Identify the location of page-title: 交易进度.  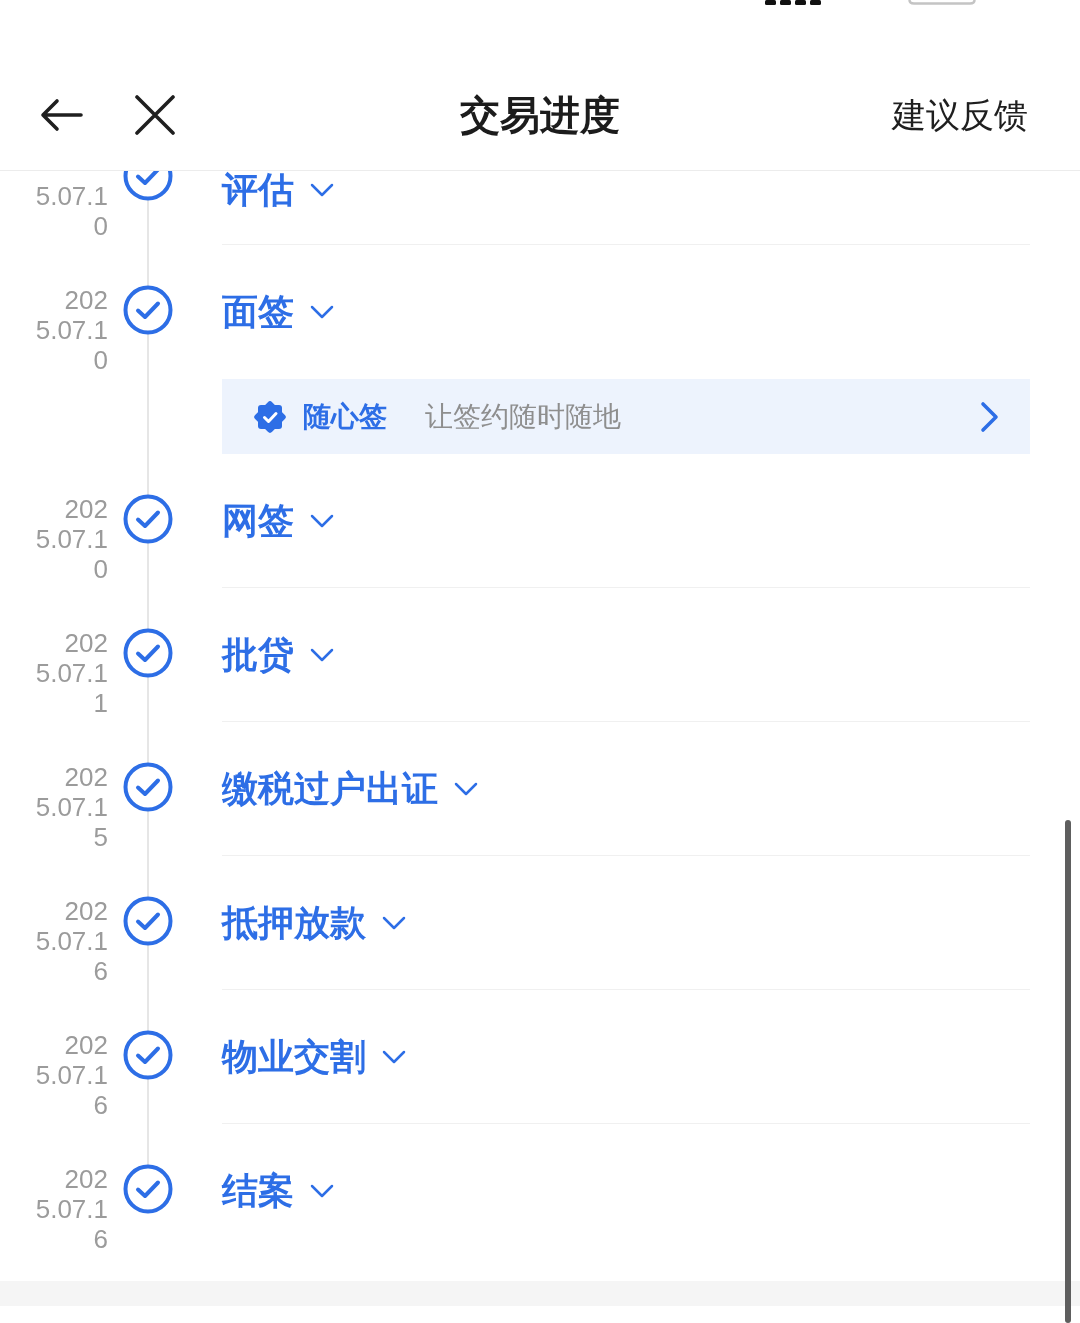
(540, 115).